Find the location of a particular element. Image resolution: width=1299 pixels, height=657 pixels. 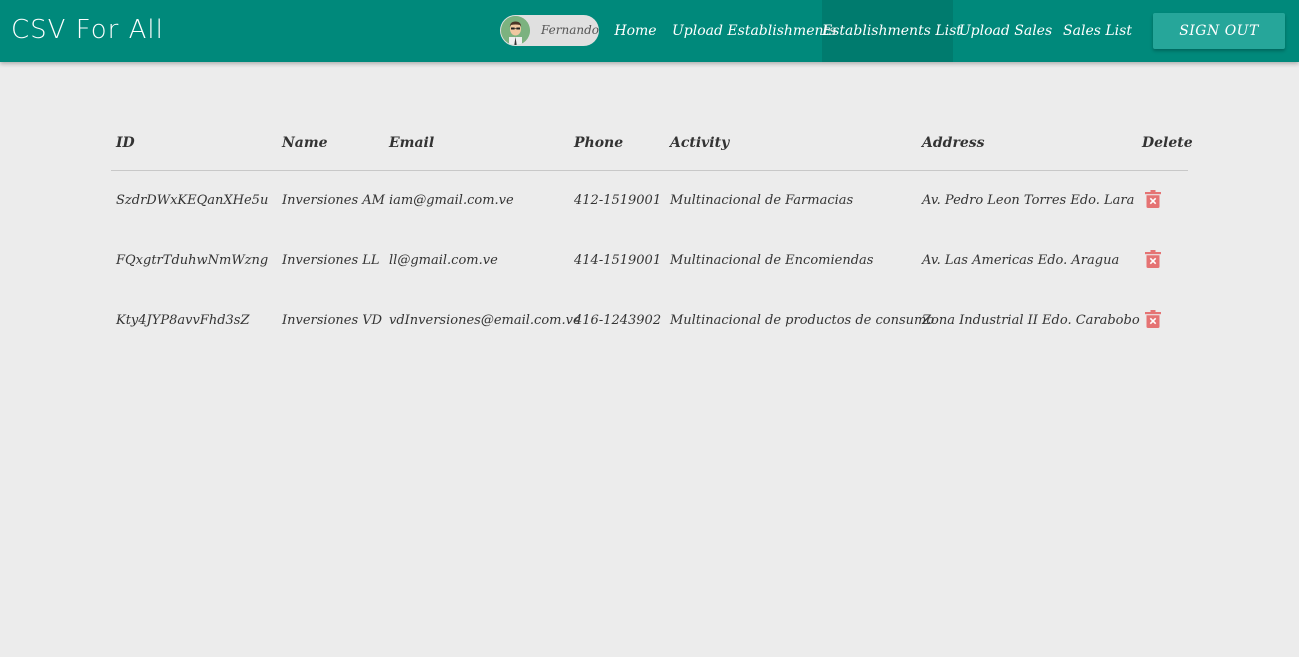

header-phone: Phone is located at coordinates (599, 143).